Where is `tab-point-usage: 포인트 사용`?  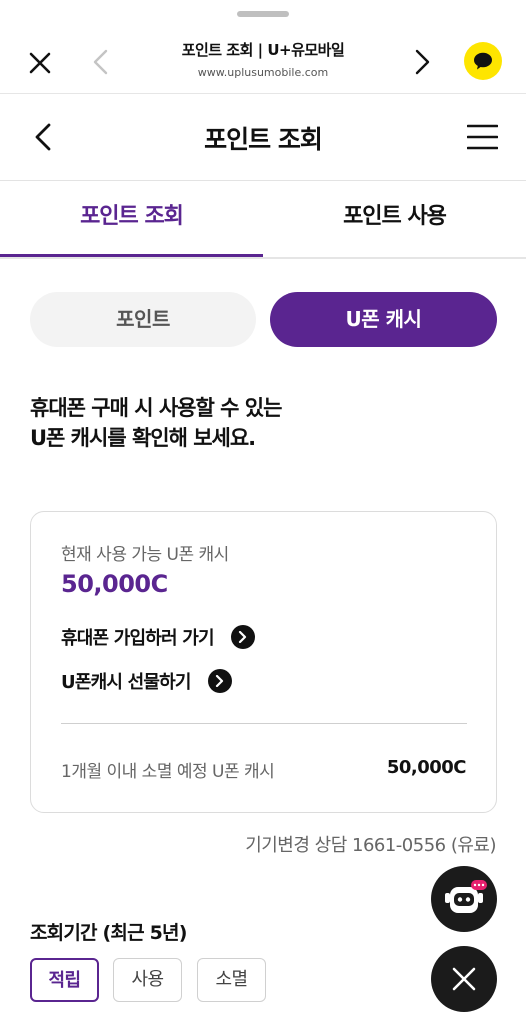 tab-point-usage: 포인트 사용 is located at coordinates (394, 219).